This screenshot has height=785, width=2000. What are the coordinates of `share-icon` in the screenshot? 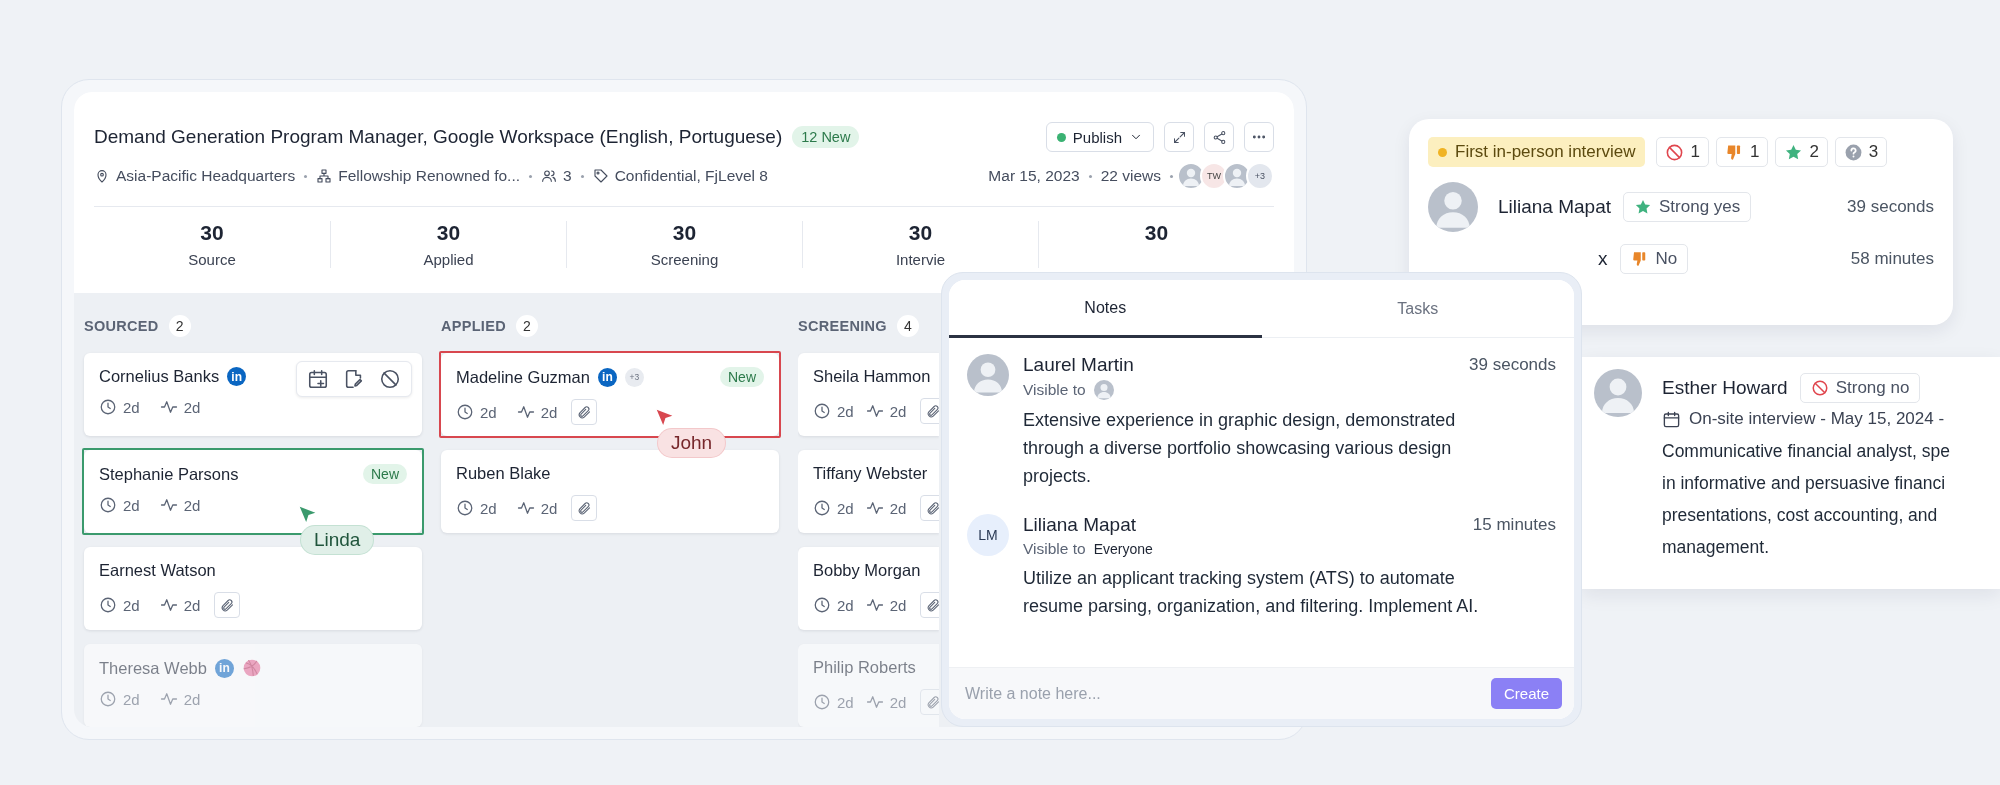 It's located at (1219, 137).